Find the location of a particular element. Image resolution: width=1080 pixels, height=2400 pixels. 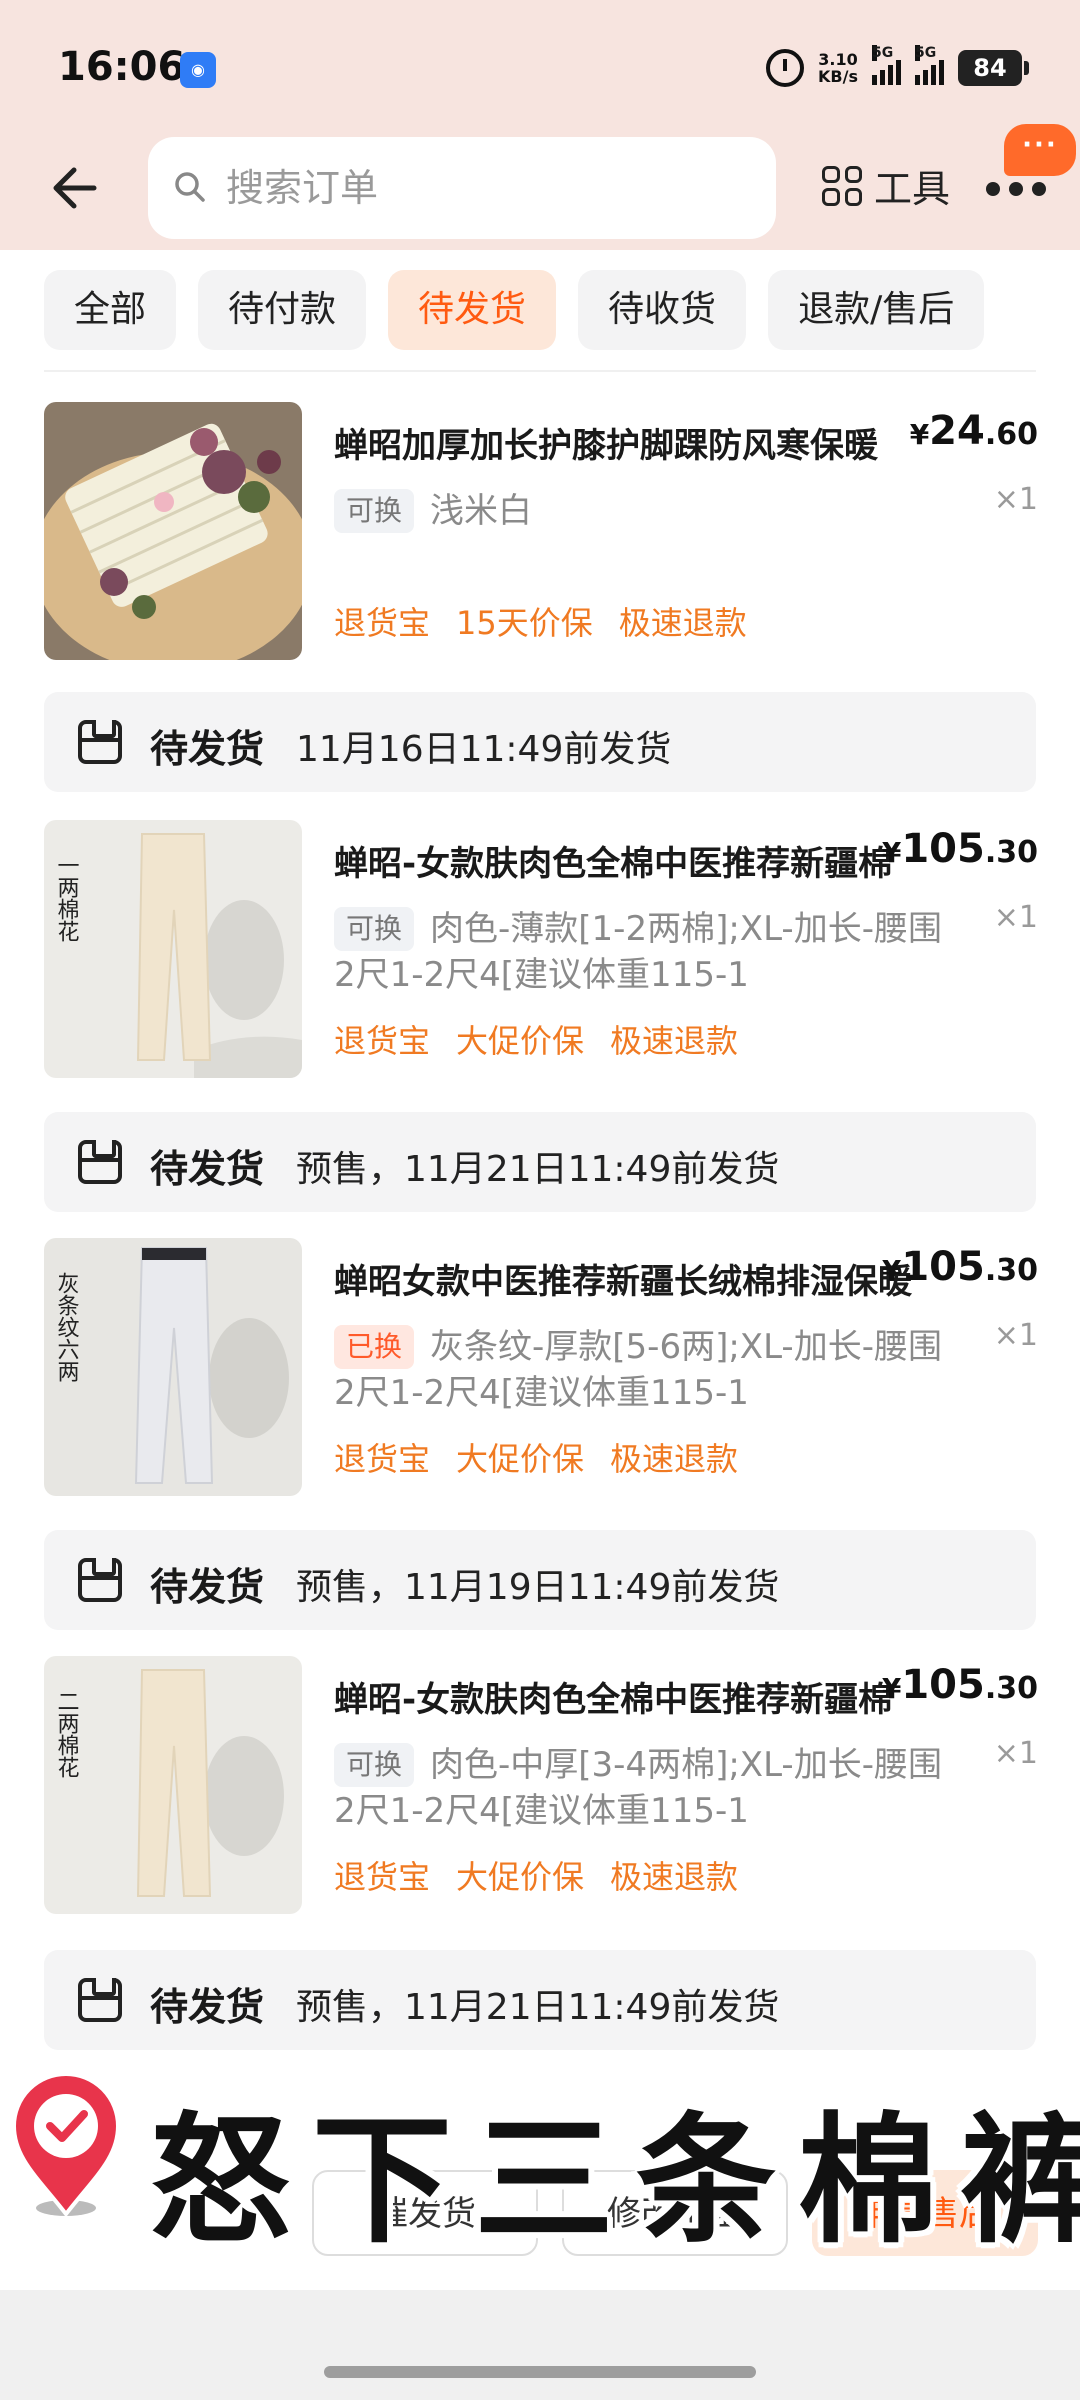

exchanged-chip: 已换 is located at coordinates (374, 1347).